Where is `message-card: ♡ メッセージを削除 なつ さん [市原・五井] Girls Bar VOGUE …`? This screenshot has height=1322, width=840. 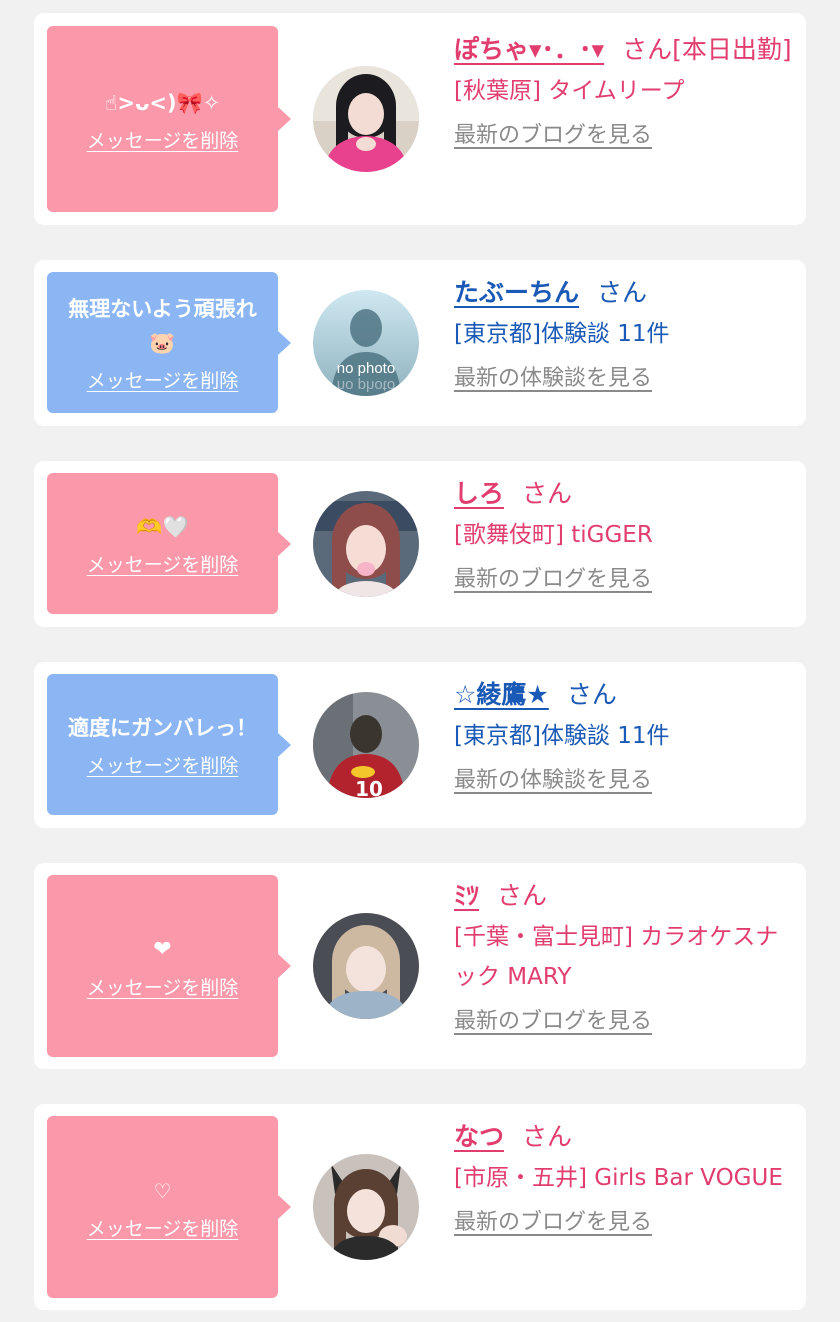 message-card: ♡ メッセージを削除 なつ さん [市原・五井] Girls Bar VOGUE … is located at coordinates (420, 1207).